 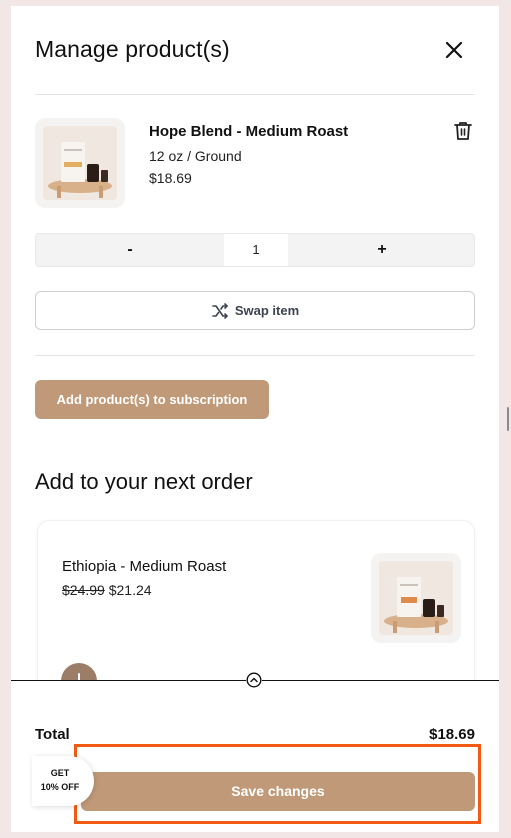 What do you see at coordinates (83, 590) in the screenshot?
I see `original-price: $24.99` at bounding box center [83, 590].